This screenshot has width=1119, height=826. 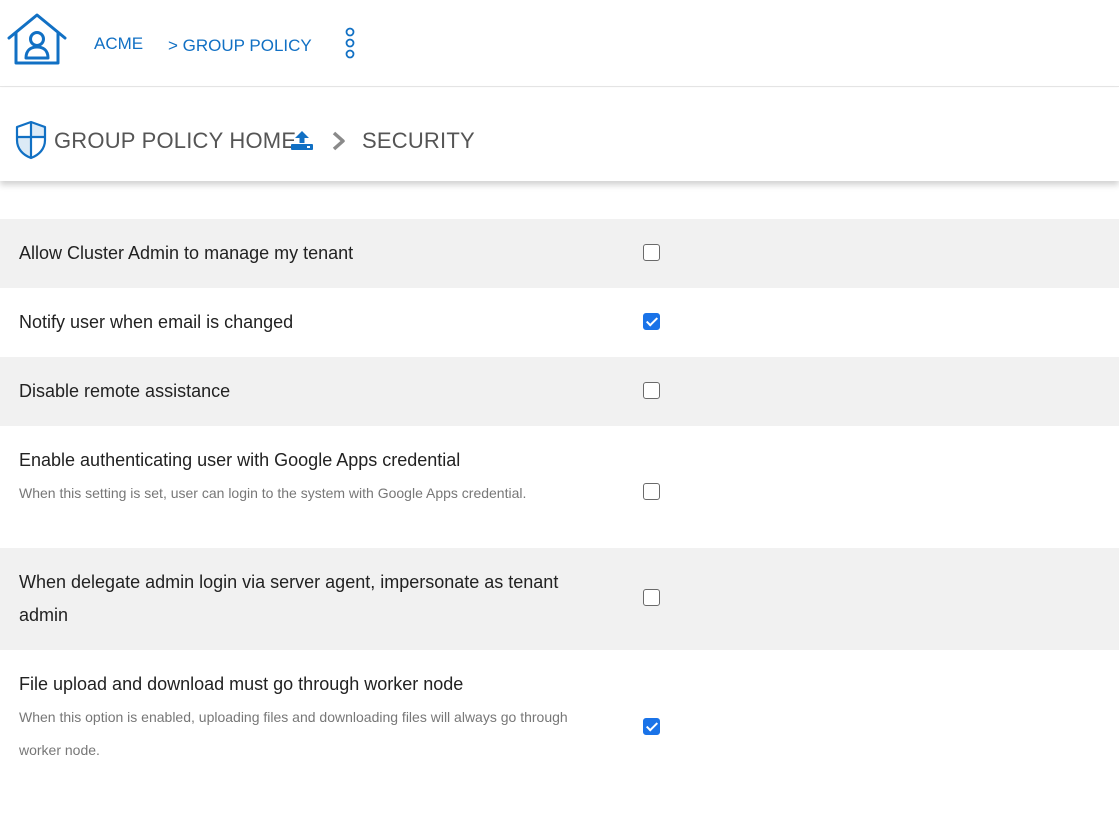 I want to click on top-bar: ACME > GROUP POLICY, so click(x=559, y=43).